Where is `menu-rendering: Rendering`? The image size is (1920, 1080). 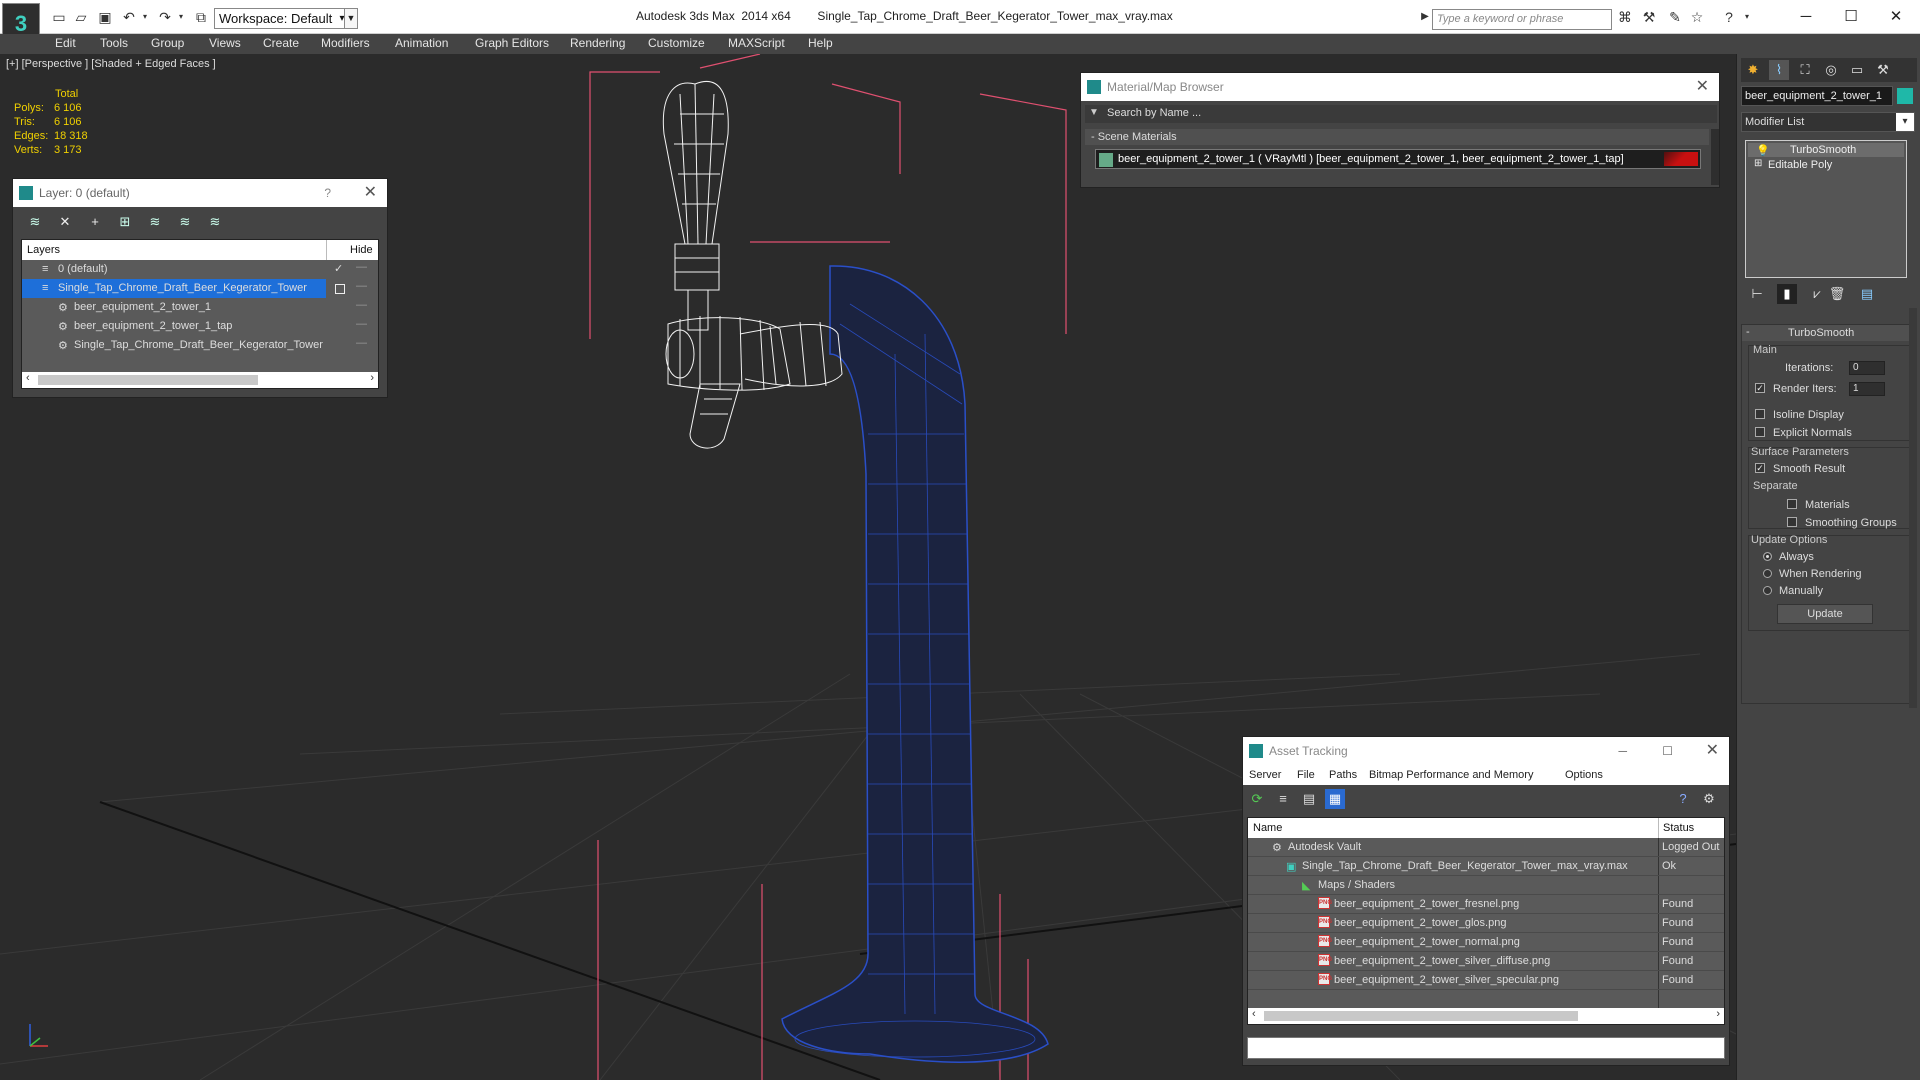
menu-rendering: Rendering is located at coordinates (597, 43).